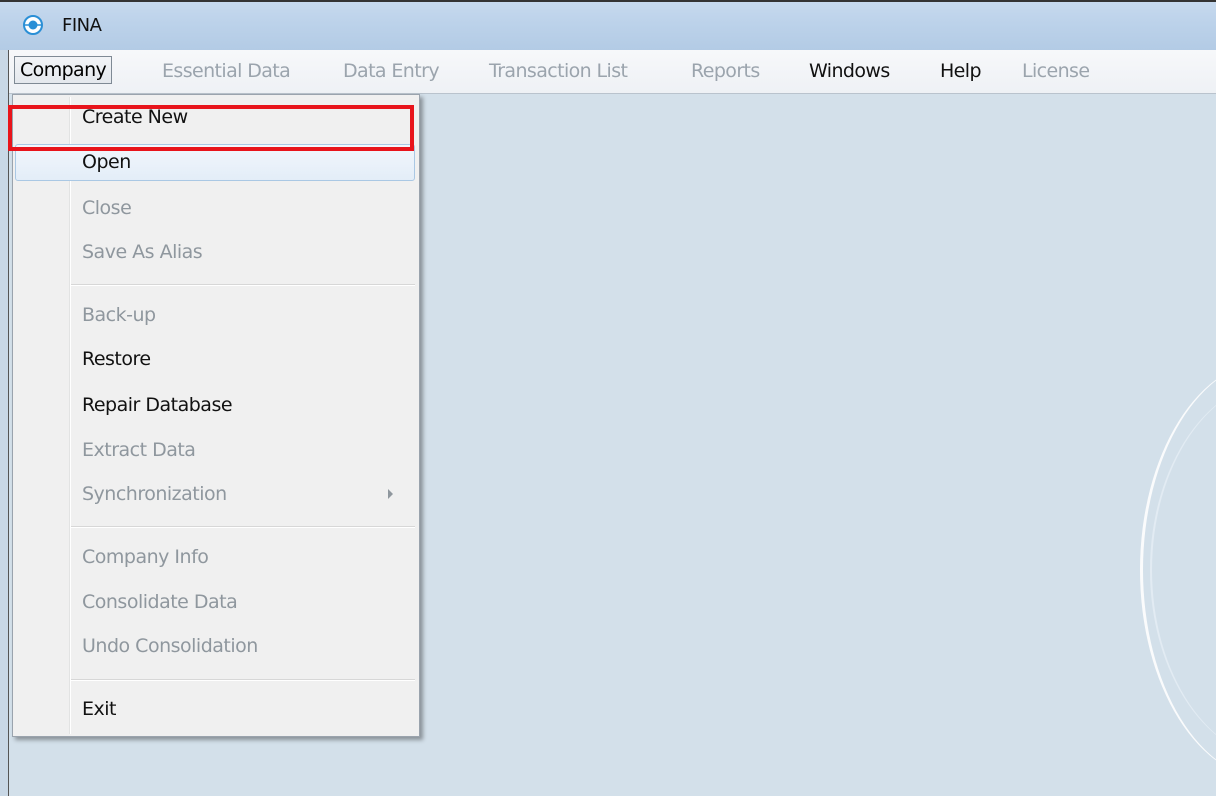  What do you see at coordinates (170, 646) in the screenshot?
I see `menu-item-label: Undo Consolidation` at bounding box center [170, 646].